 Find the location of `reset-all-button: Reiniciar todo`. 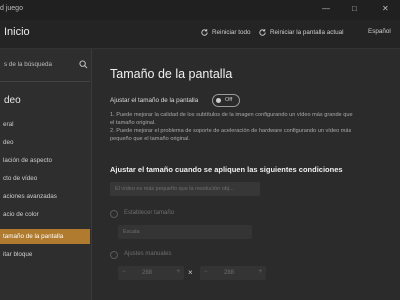

reset-all-button: Reiniciar todo is located at coordinates (225, 32).